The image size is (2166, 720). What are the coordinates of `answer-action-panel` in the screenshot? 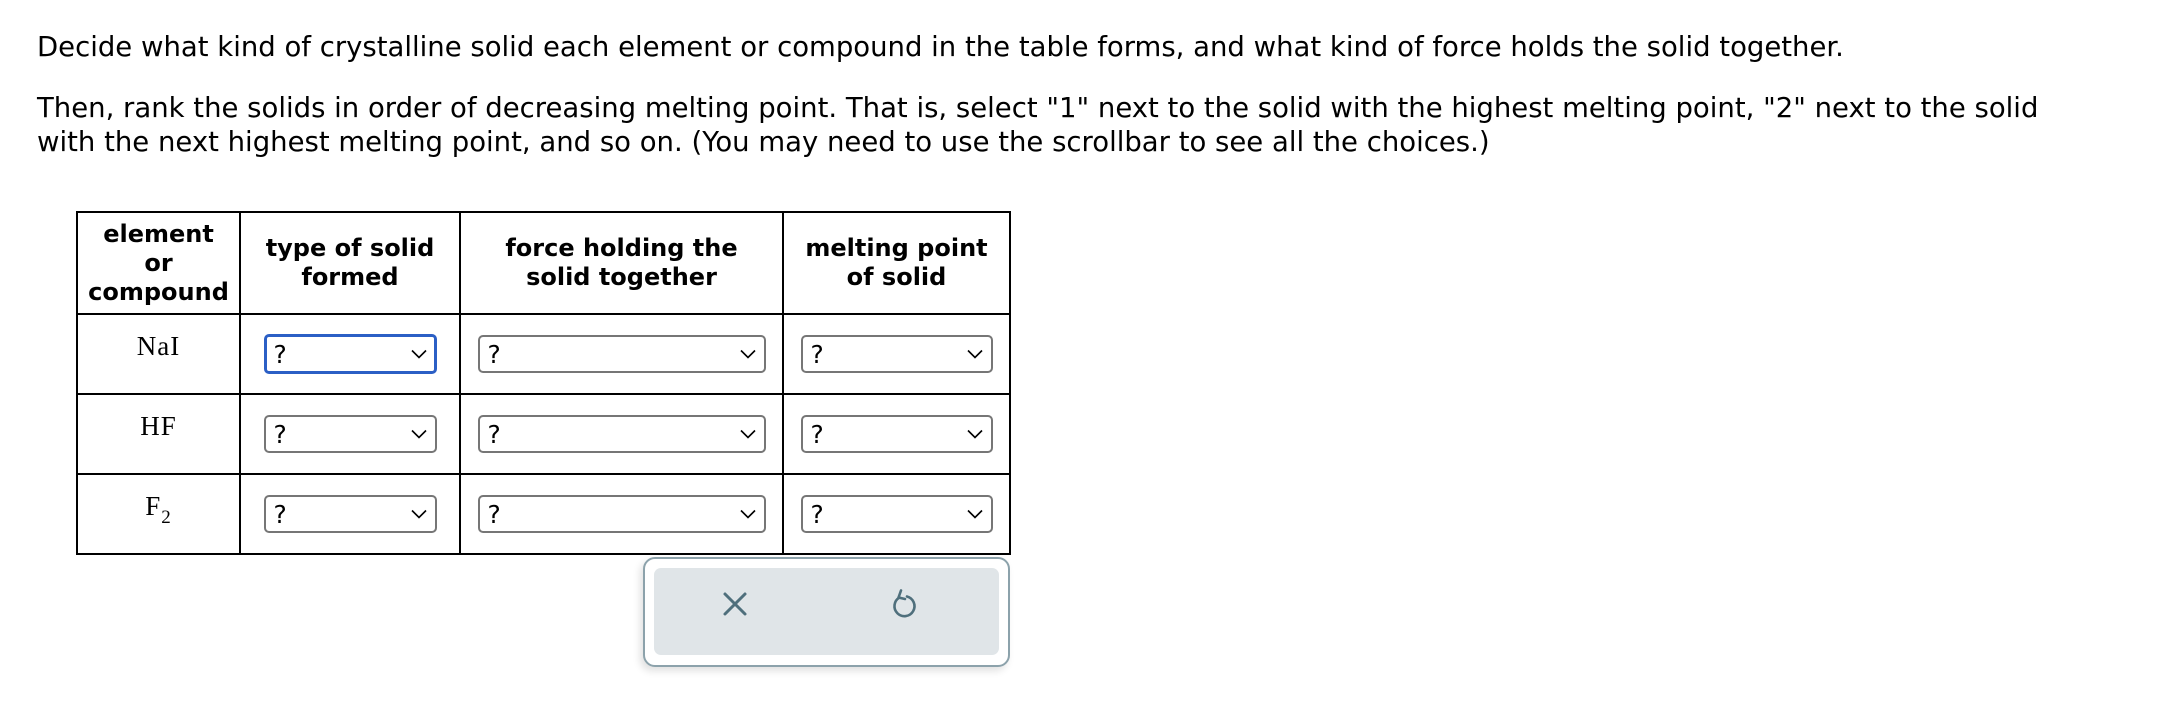 It's located at (826, 612).